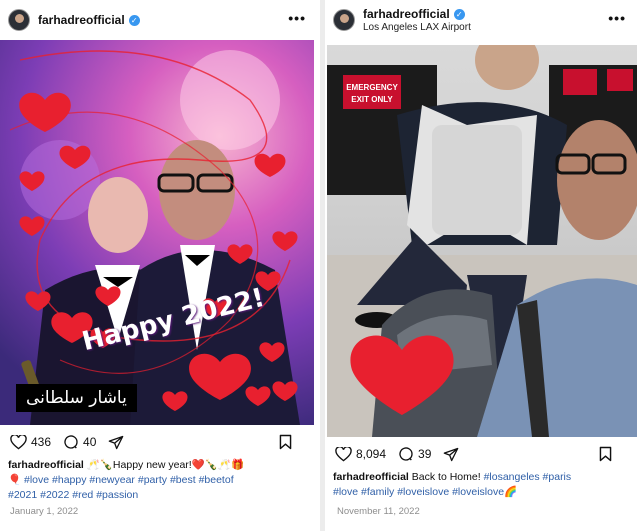 This screenshot has width=640, height=531. What do you see at coordinates (22, 495) in the screenshot?
I see `hashtag: #2021` at bounding box center [22, 495].